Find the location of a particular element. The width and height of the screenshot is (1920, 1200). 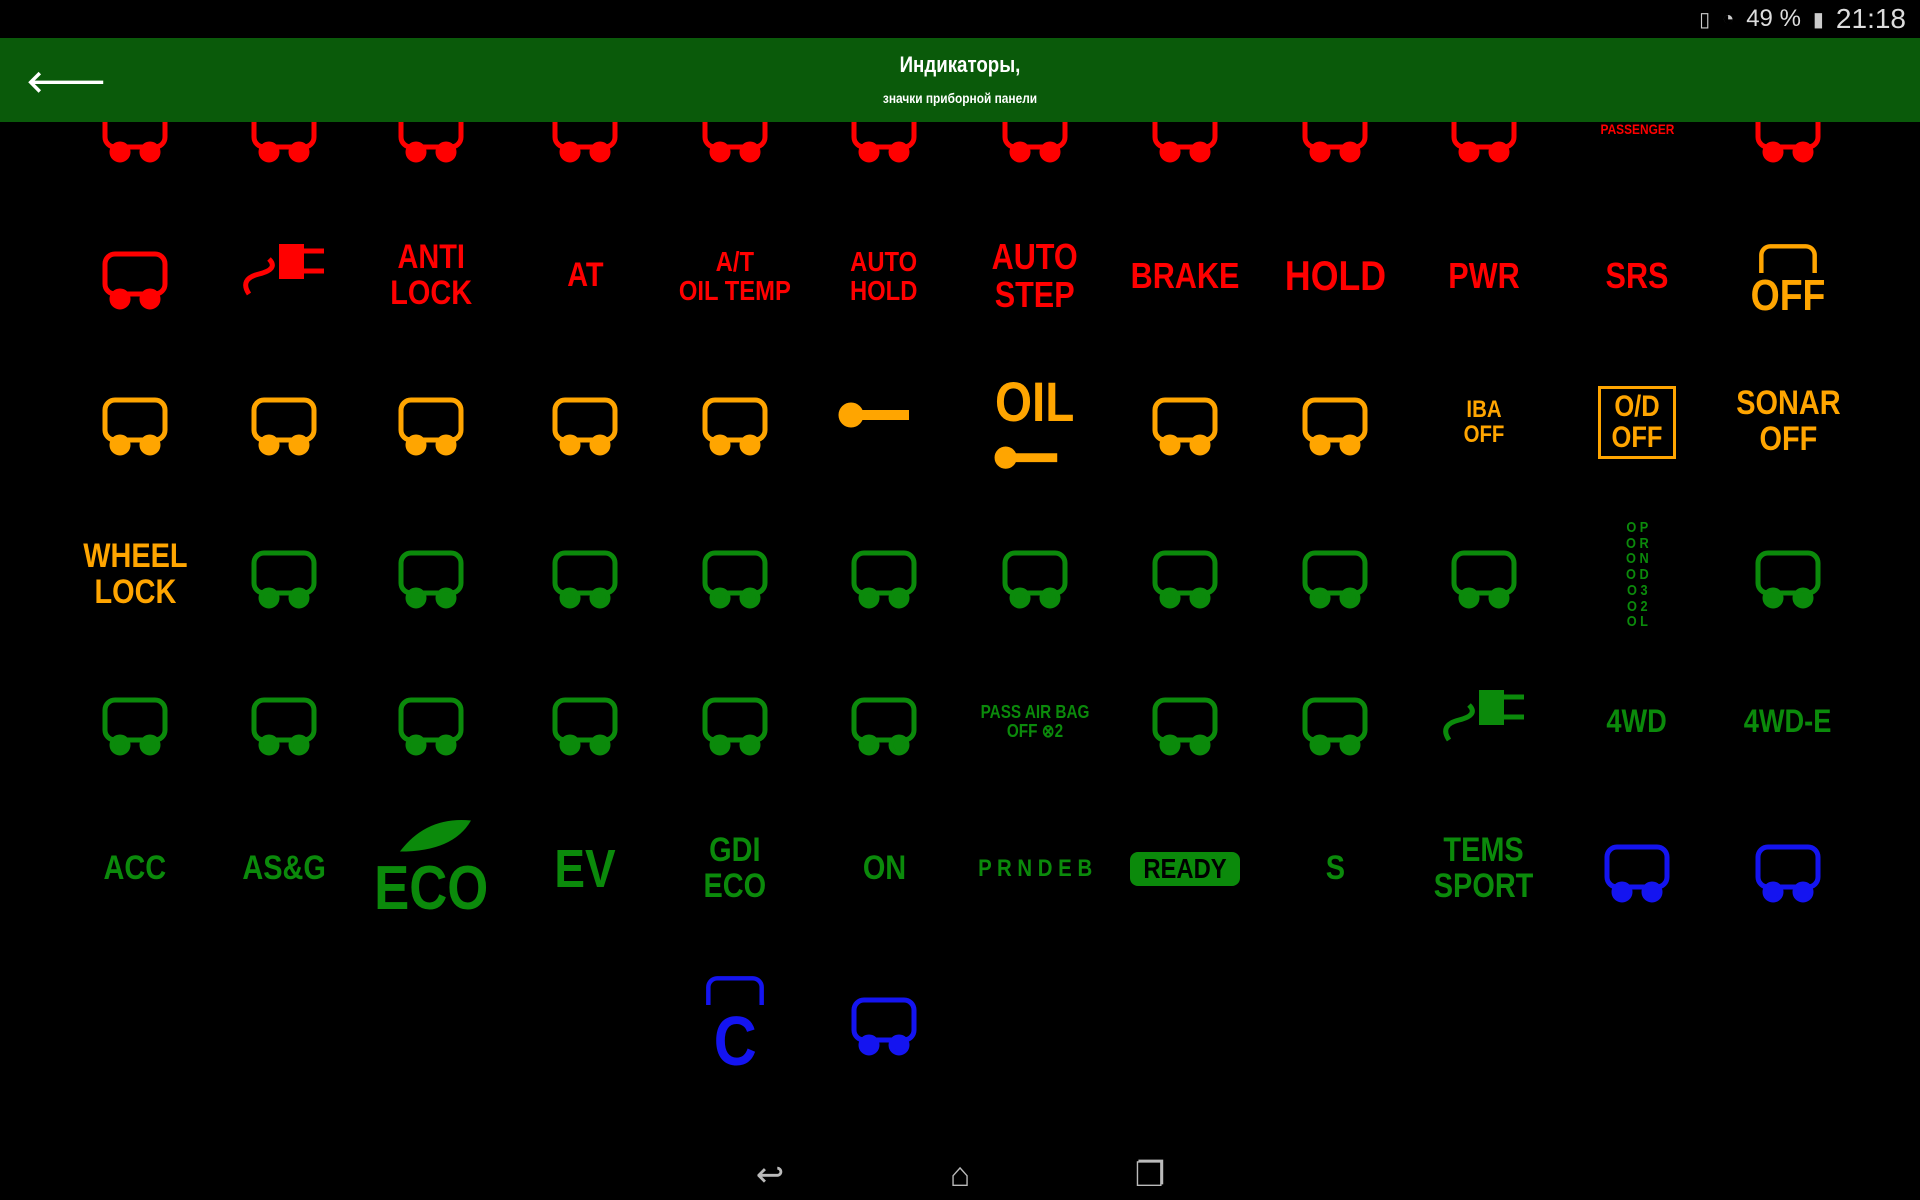

car-front-icon is located at coordinates (135, 726).